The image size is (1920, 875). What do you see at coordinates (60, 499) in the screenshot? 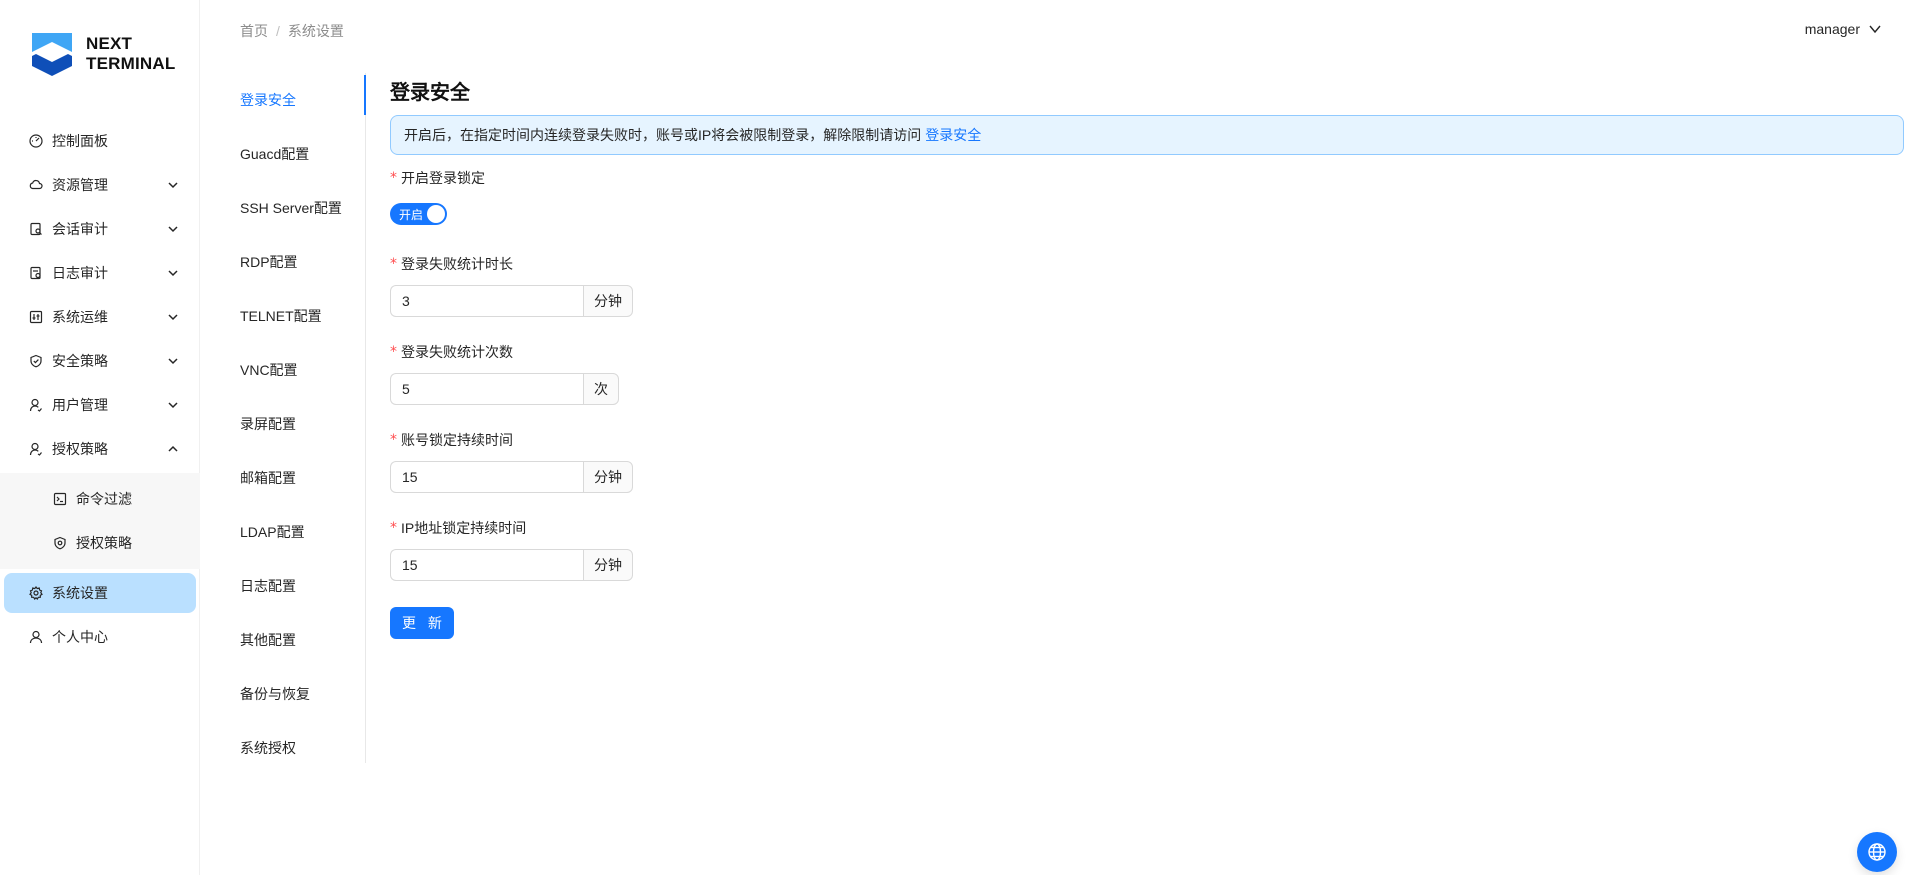
I see `terminal-icon` at bounding box center [60, 499].